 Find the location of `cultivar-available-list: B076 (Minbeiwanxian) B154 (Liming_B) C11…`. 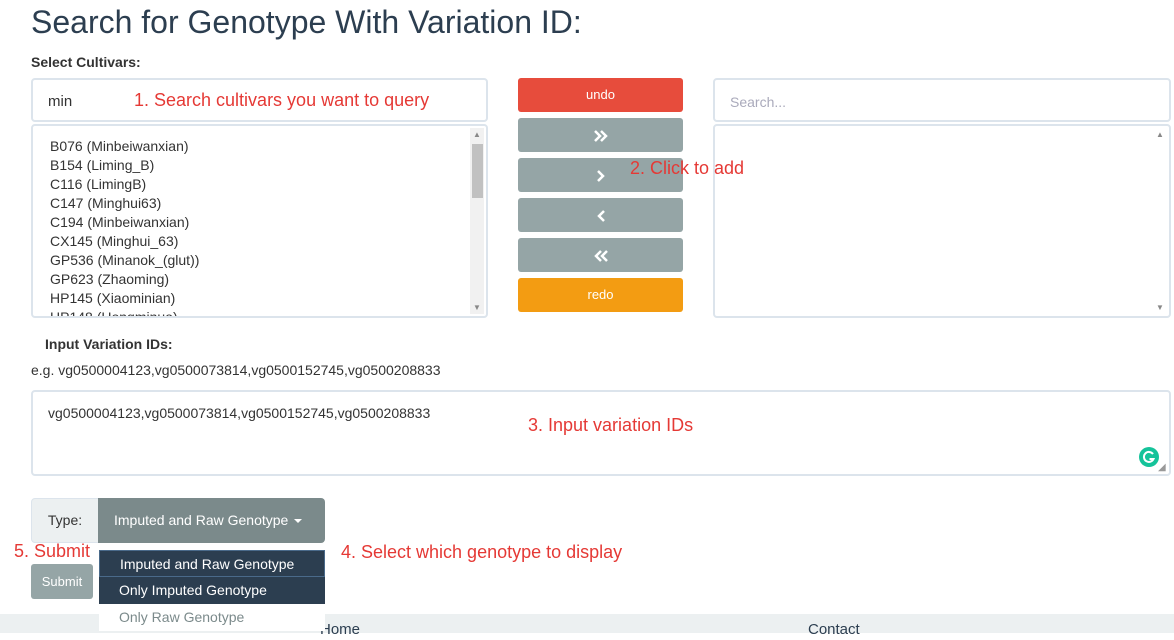

cultivar-available-list: B076 (Minbeiwanxian) B154 (Liming_B) C11… is located at coordinates (259, 221).